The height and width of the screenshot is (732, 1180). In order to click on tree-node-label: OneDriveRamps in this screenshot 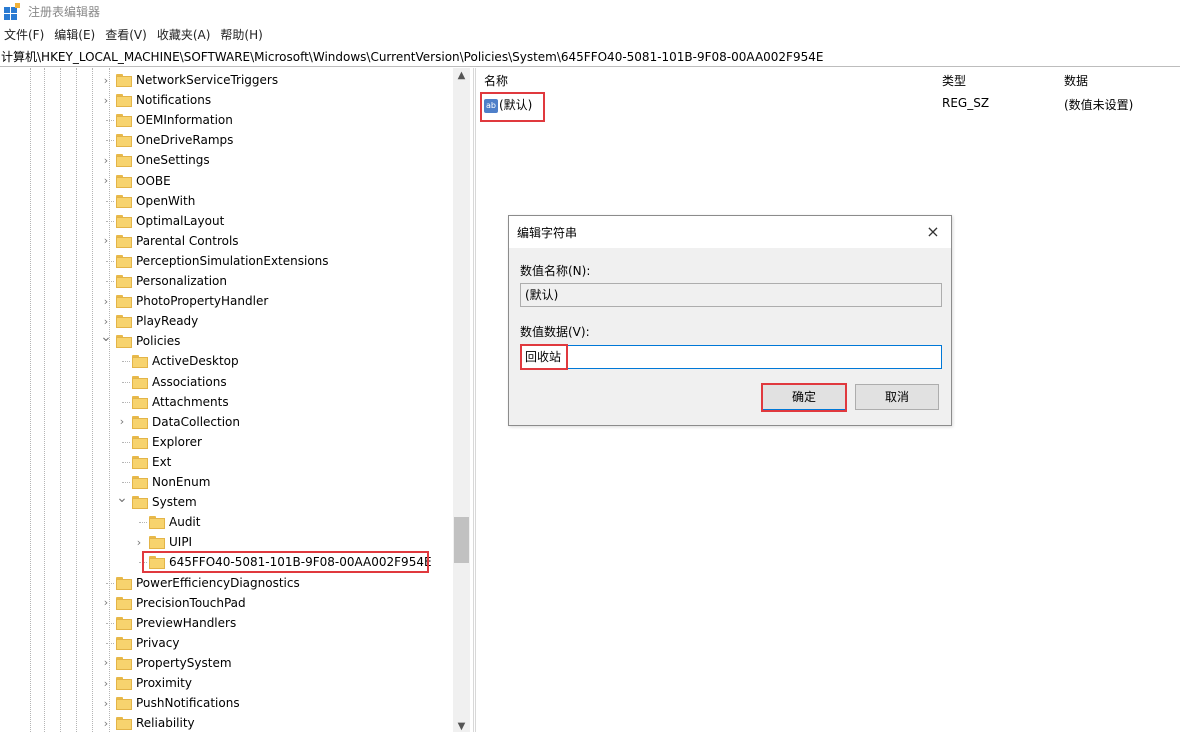, I will do `click(185, 140)`.